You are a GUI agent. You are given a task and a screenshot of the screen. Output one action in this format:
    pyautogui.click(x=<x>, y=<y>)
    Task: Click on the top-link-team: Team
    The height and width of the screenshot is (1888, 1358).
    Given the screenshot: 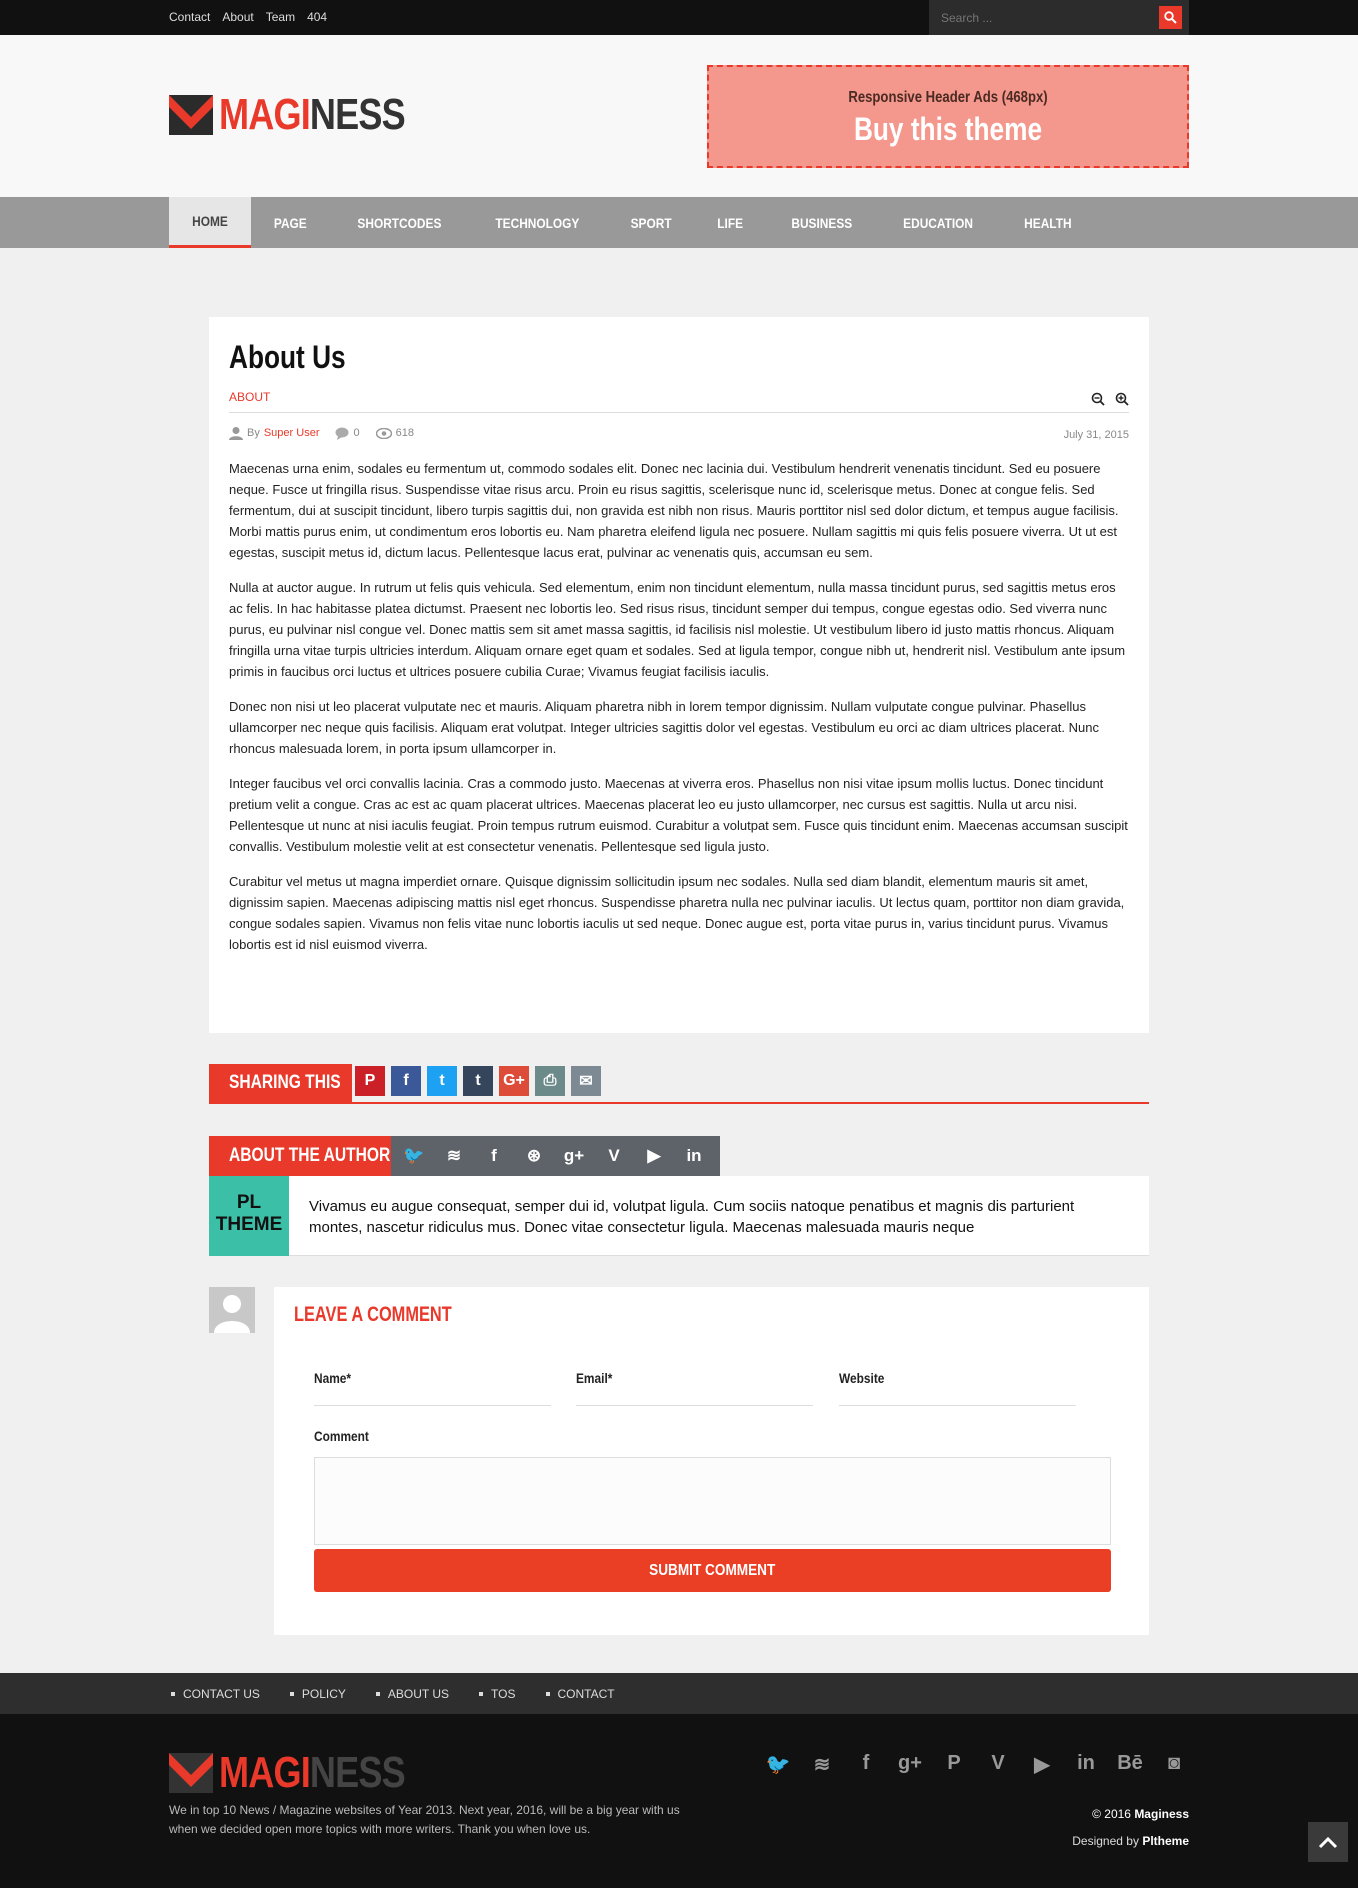 What is the action you would take?
    pyautogui.click(x=280, y=17)
    